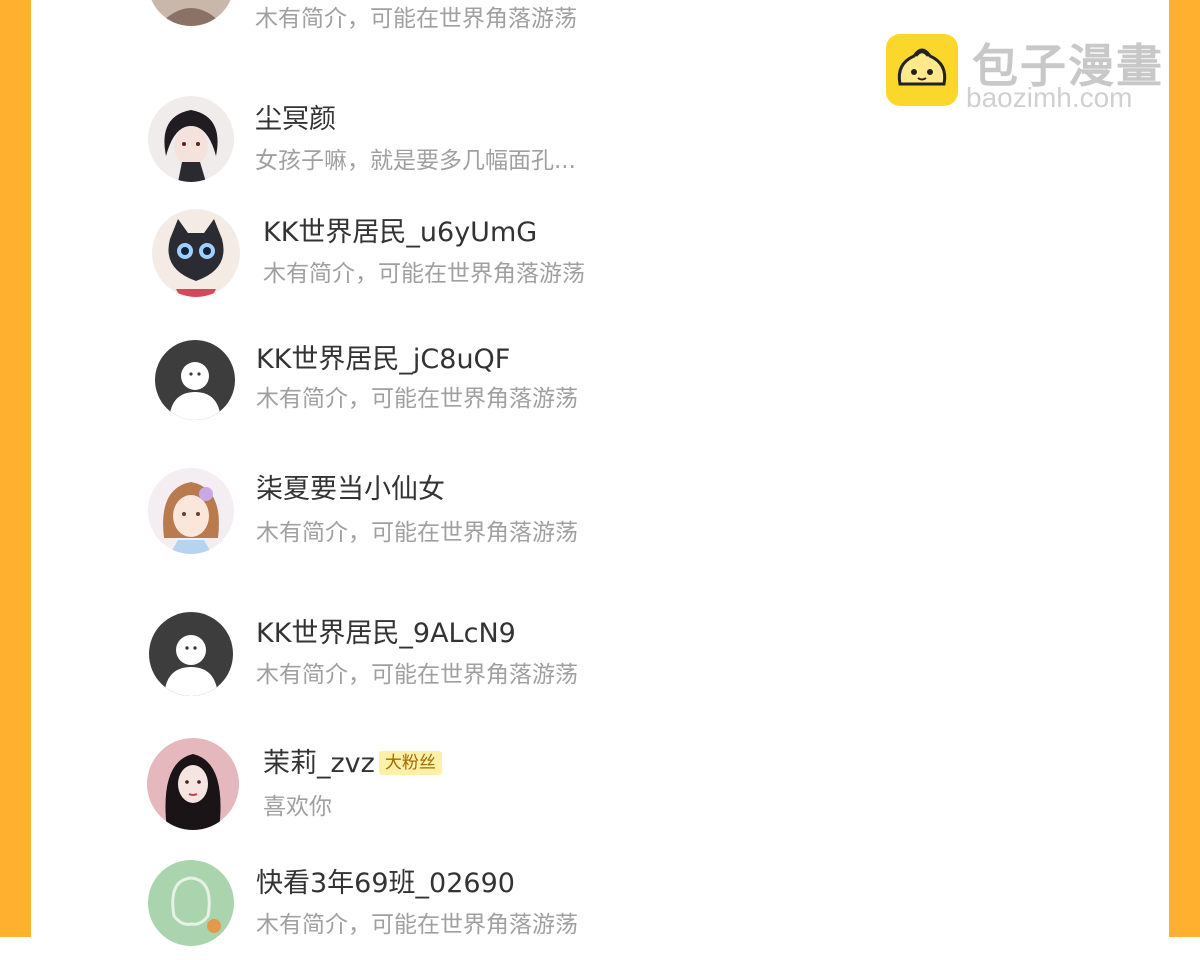 The image size is (1200, 960). I want to click on list-item: 柒夏要当小仙女 木有简介，可能在世界角落游荡, so click(550, 518).